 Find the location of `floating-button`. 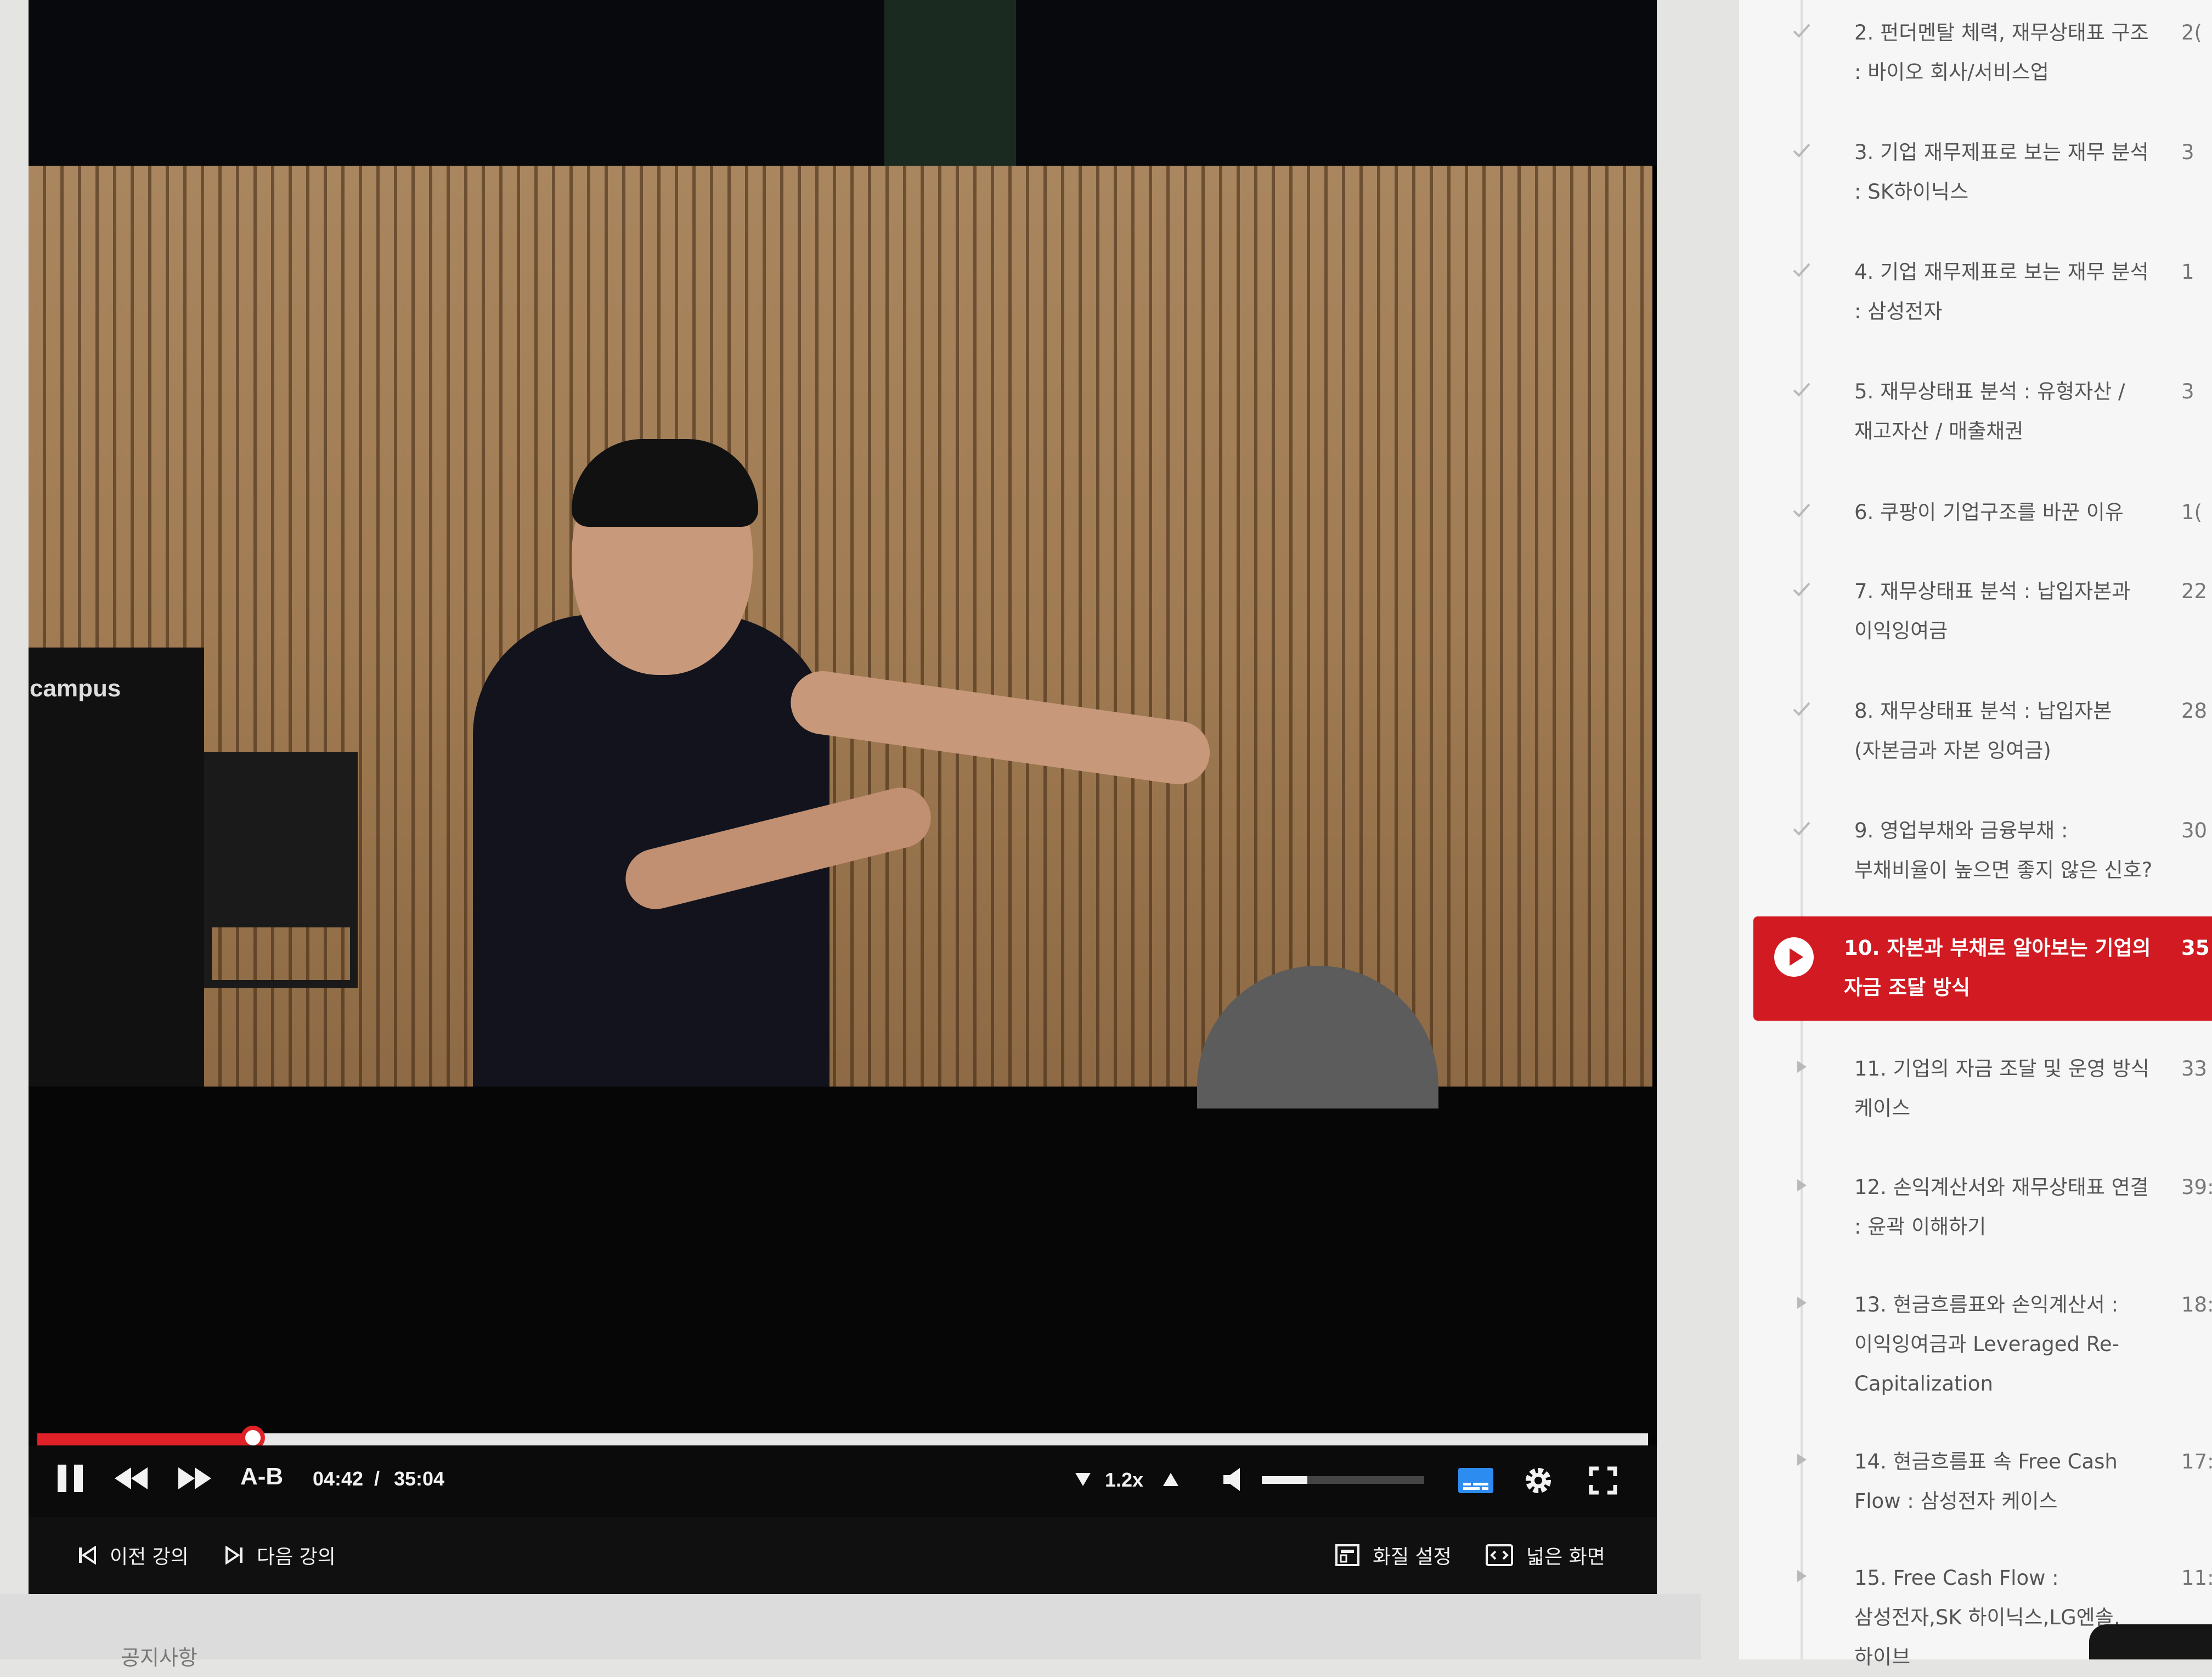

floating-button is located at coordinates (2150, 1642).